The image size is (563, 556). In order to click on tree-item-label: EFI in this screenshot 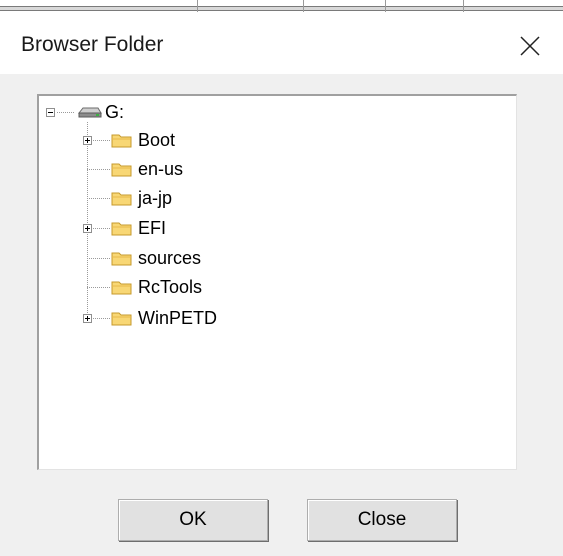, I will do `click(152, 227)`.